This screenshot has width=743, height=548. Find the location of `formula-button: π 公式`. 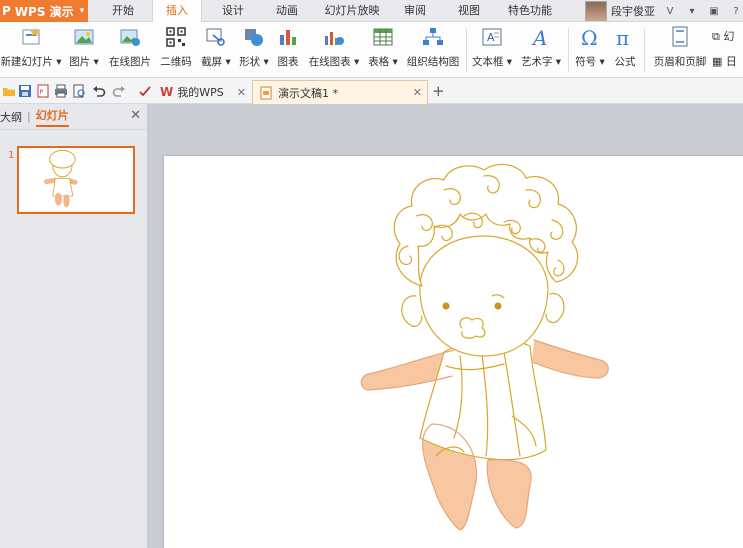

formula-button: π 公式 is located at coordinates (625, 50).